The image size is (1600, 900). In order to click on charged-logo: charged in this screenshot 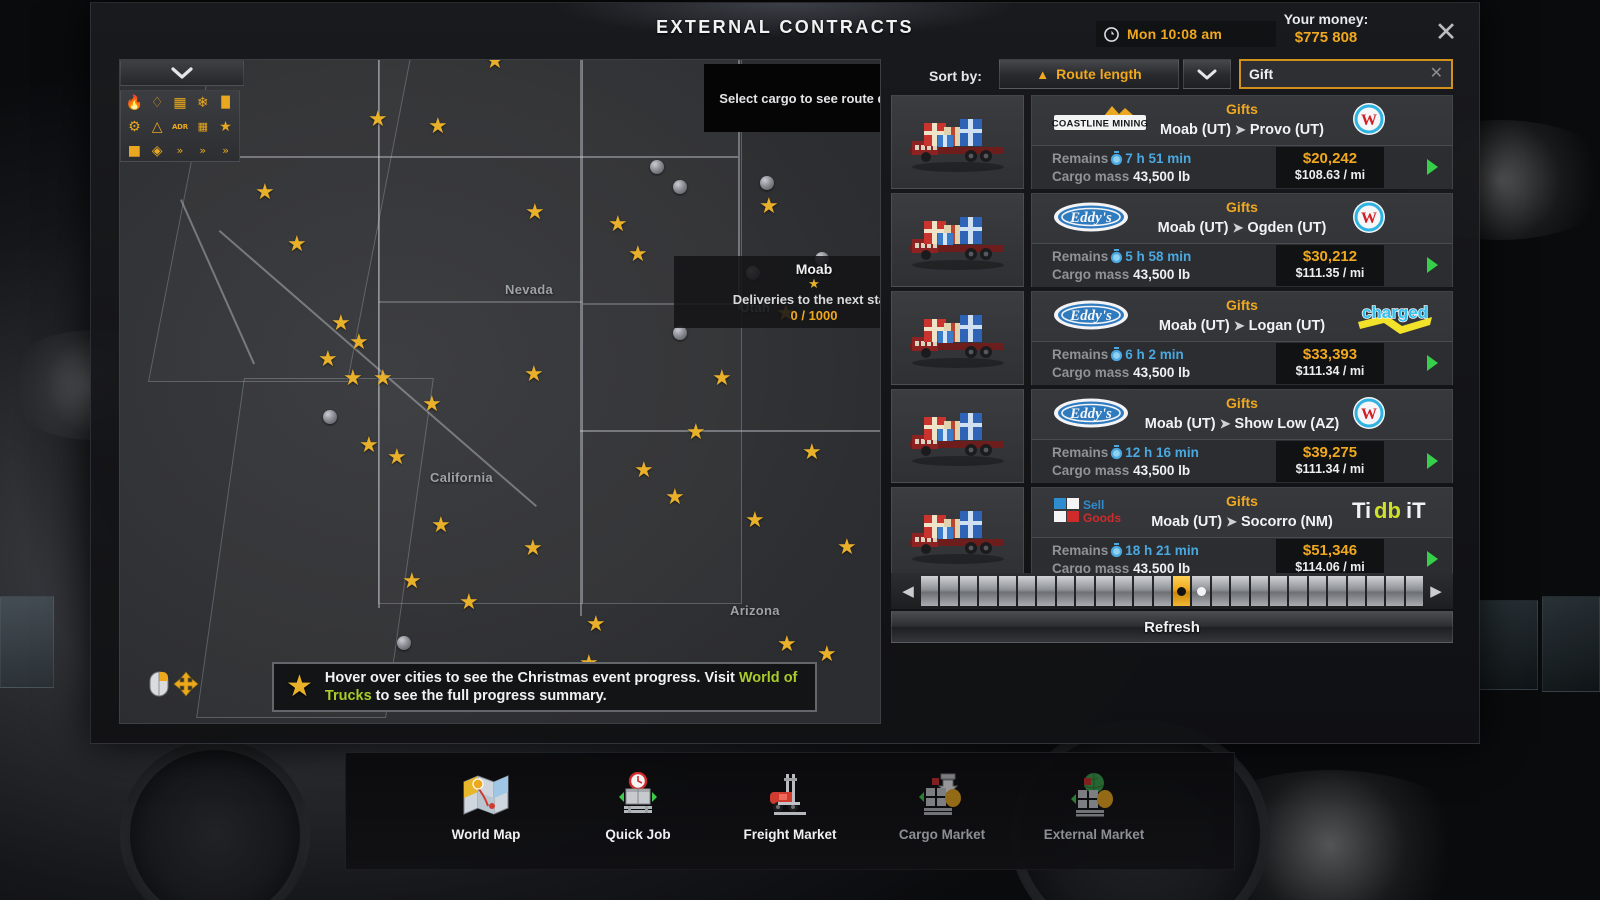, I will do `click(1395, 318)`.